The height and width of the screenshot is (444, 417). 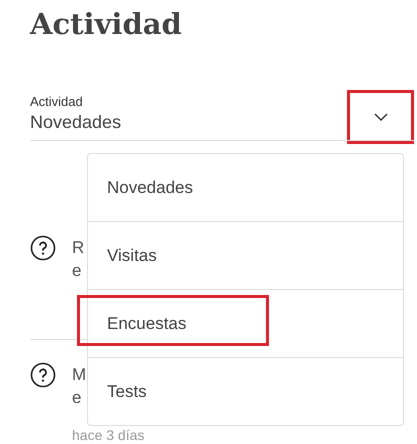 What do you see at coordinates (132, 256) in the screenshot?
I see `menu-option: Visitas` at bounding box center [132, 256].